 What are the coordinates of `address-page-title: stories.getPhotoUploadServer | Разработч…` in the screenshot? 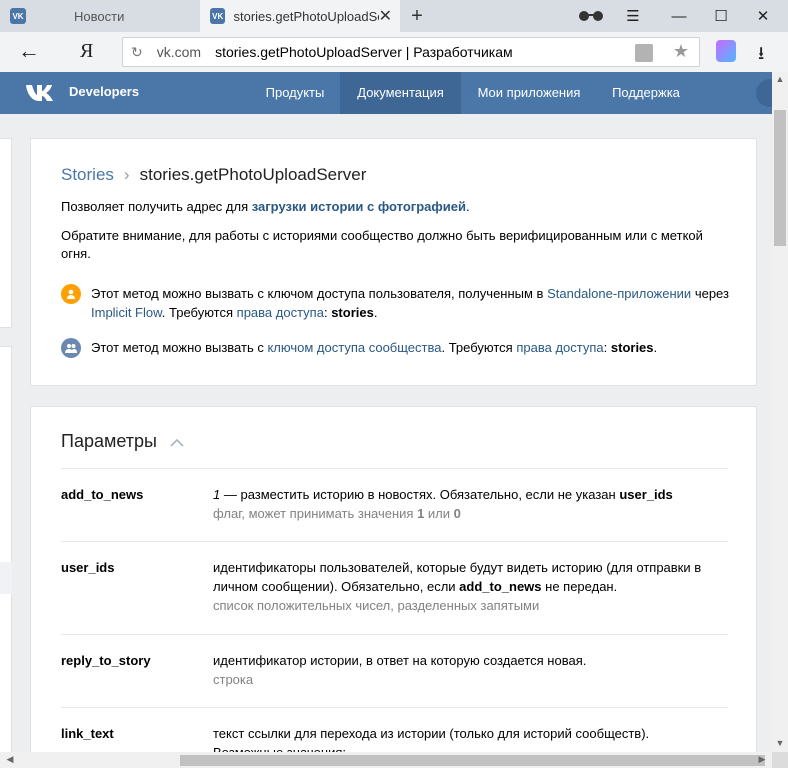 It's located at (364, 52).